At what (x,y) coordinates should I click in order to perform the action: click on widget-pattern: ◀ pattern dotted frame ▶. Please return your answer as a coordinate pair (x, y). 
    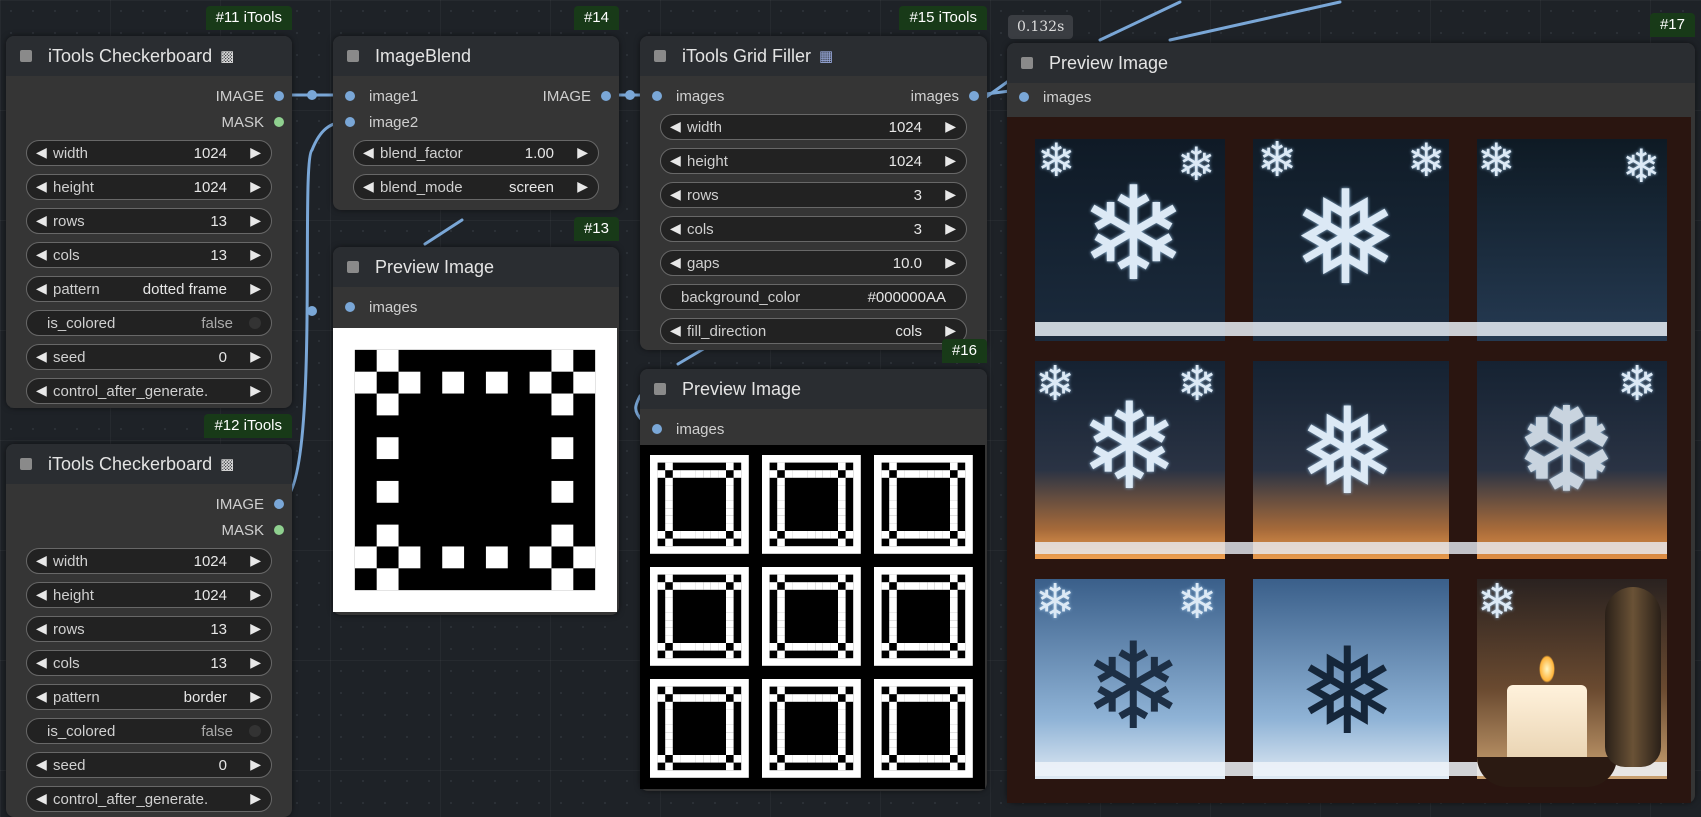
    Looking at the image, I should click on (149, 289).